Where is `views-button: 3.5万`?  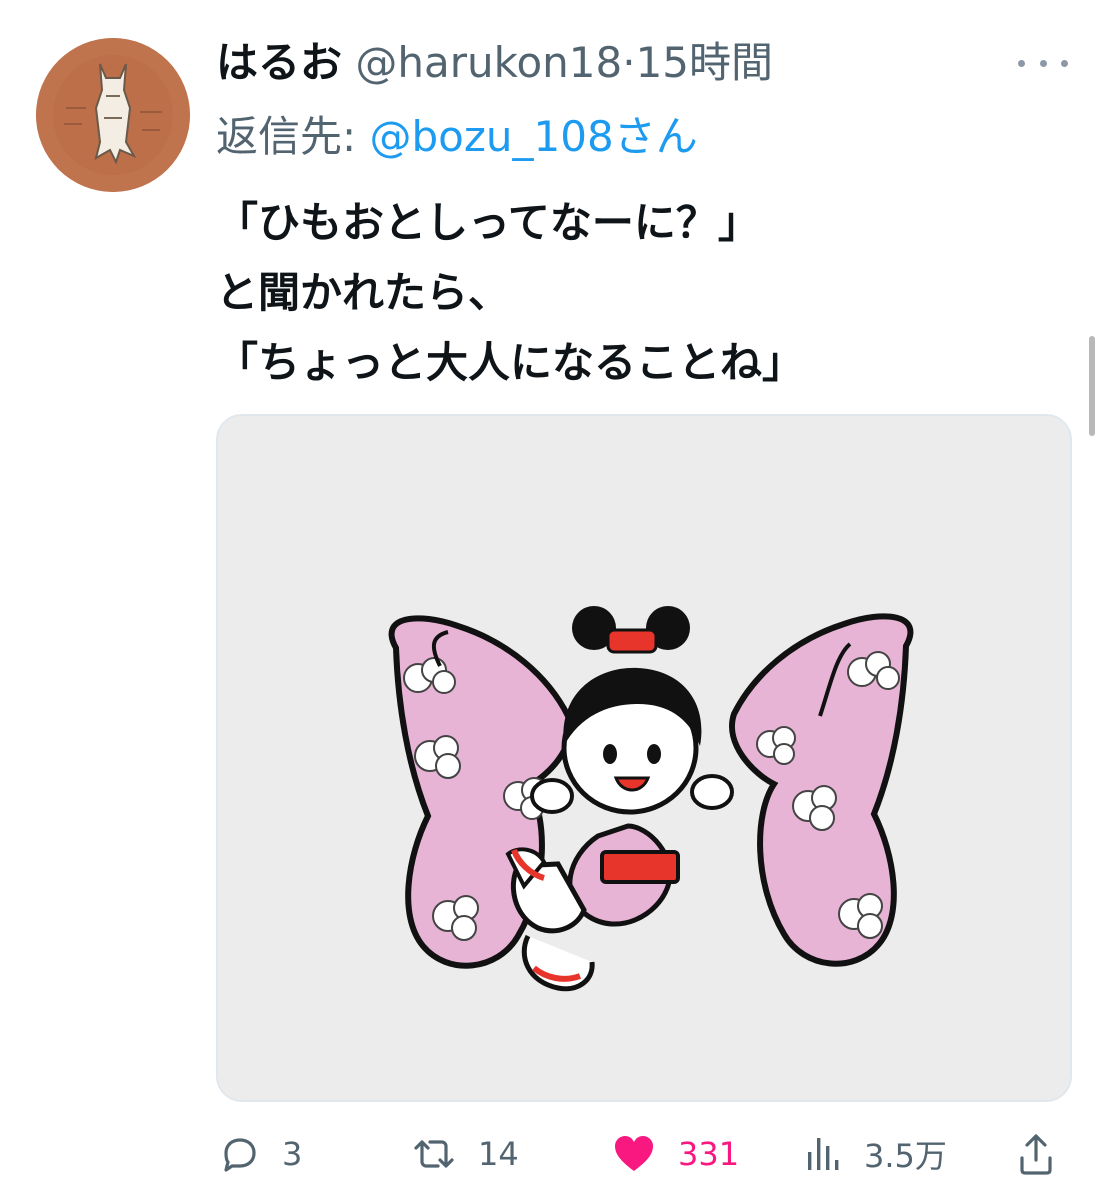
views-button: 3.5万 is located at coordinates (876, 1154).